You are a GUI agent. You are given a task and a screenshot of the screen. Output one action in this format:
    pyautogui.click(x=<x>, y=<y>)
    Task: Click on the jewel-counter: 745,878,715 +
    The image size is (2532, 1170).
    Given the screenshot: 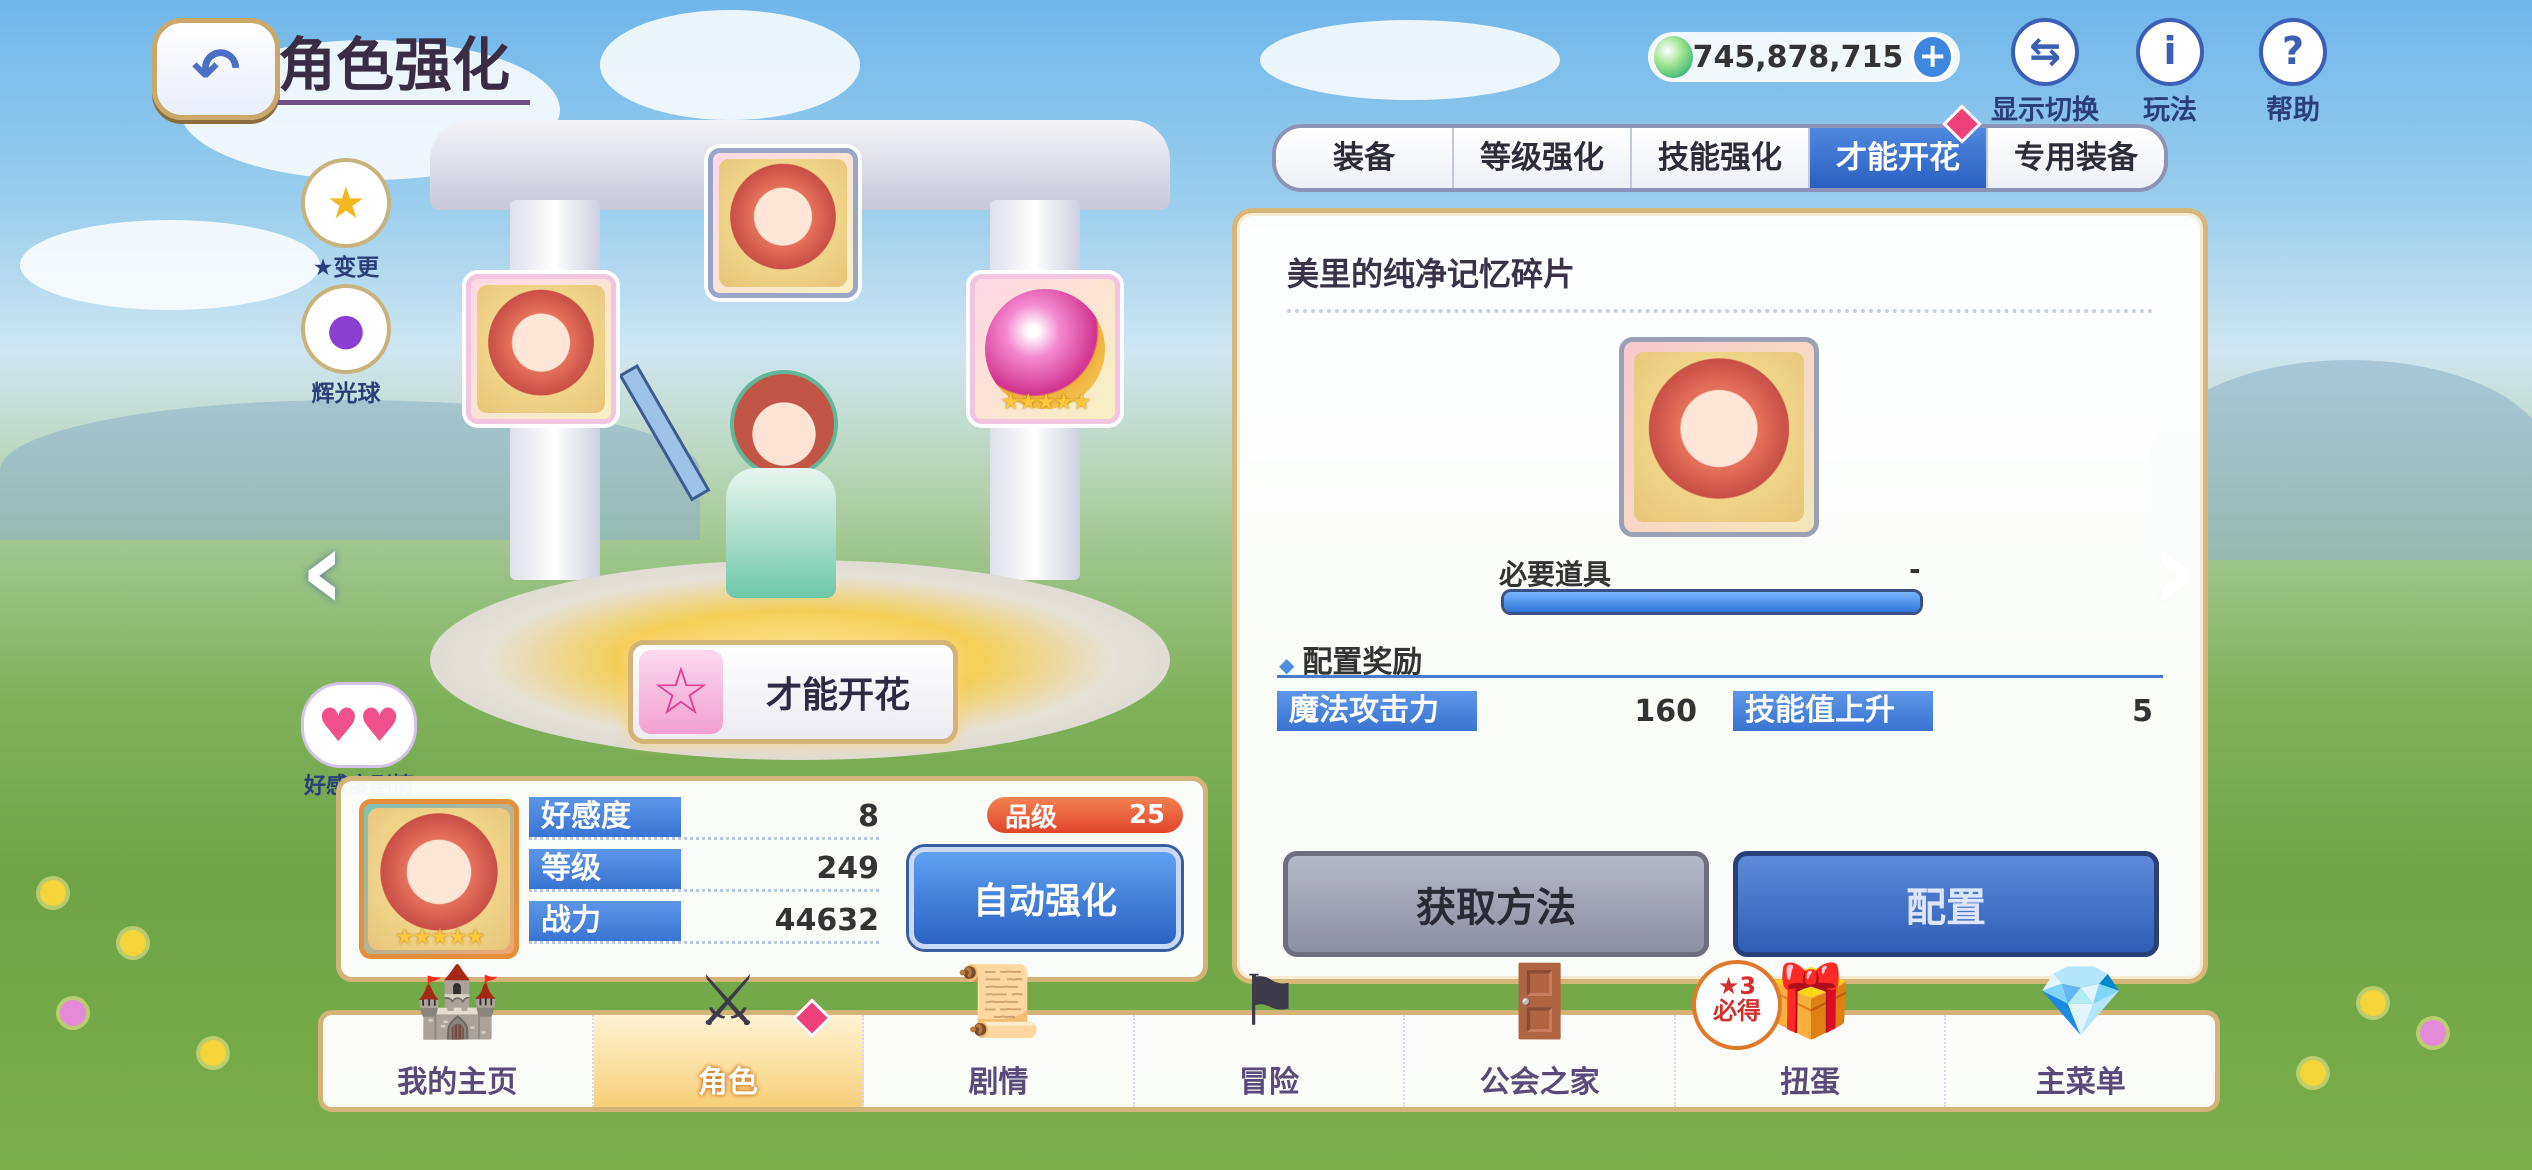 What is the action you would take?
    pyautogui.click(x=1804, y=57)
    